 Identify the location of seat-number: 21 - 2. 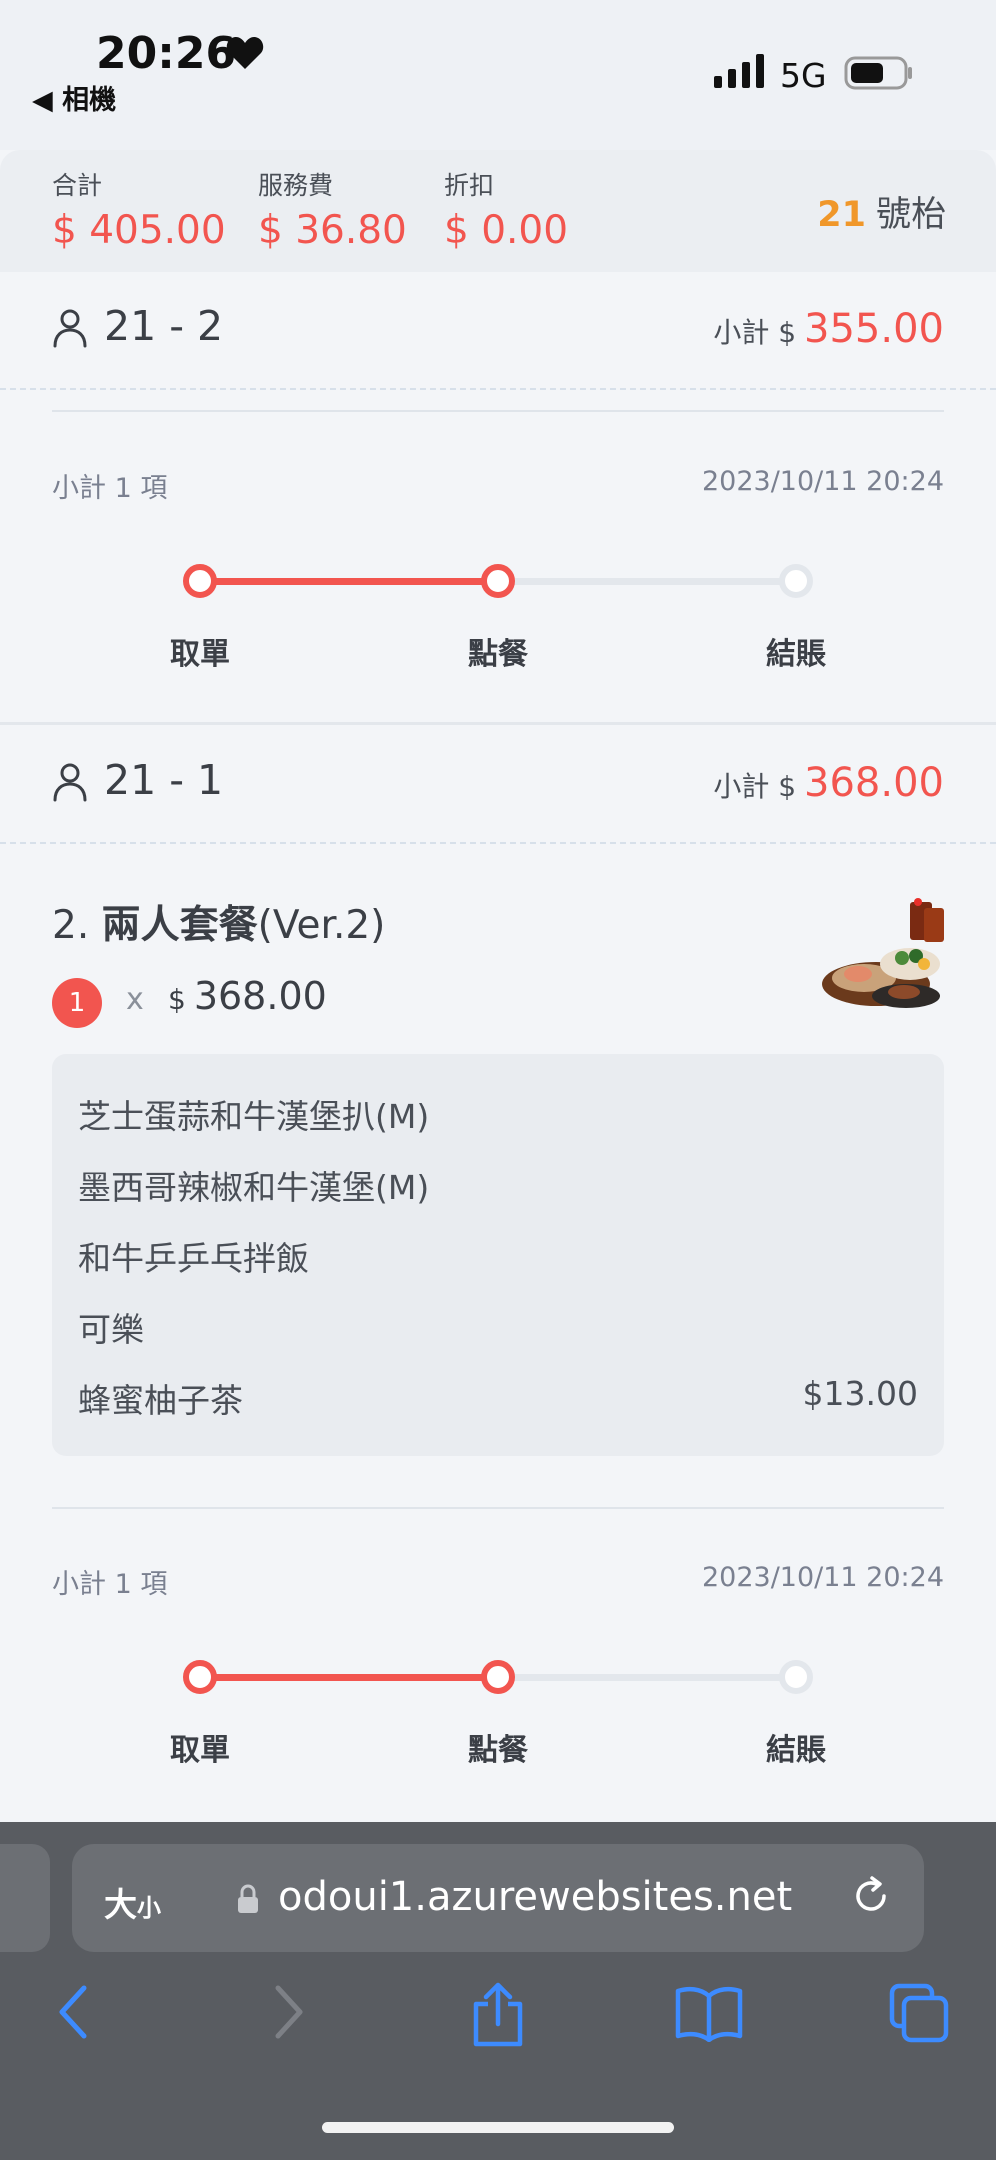
(164, 326).